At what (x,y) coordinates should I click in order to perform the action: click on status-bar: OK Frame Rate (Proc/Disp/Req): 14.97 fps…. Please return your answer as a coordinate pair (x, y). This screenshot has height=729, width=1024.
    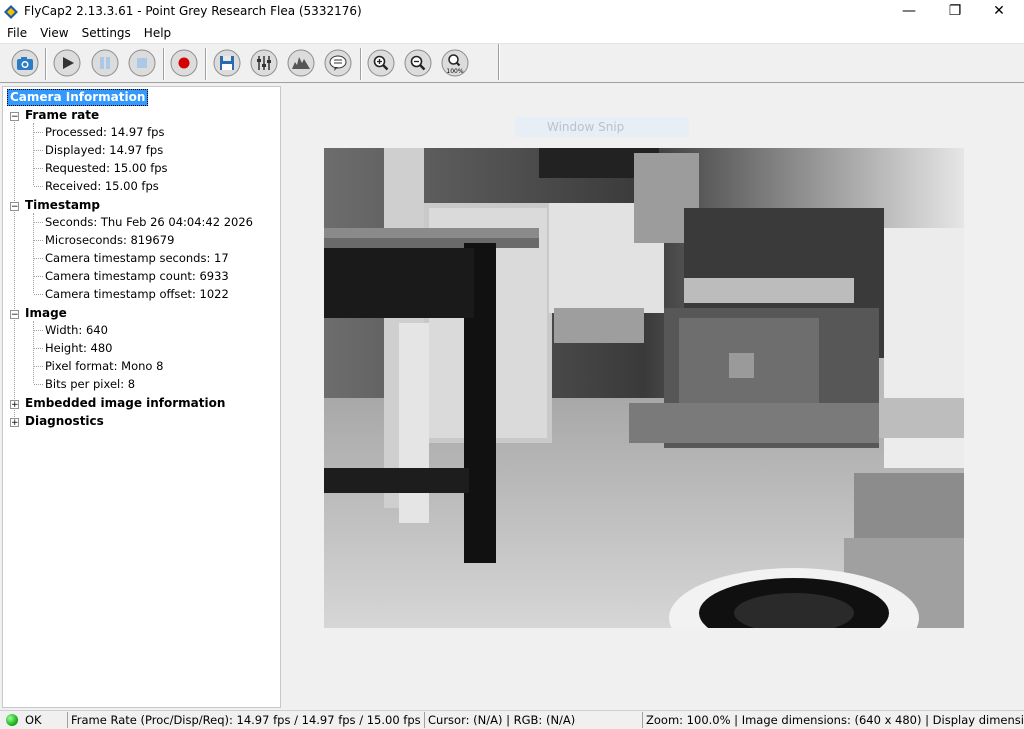
    Looking at the image, I should click on (512, 719).